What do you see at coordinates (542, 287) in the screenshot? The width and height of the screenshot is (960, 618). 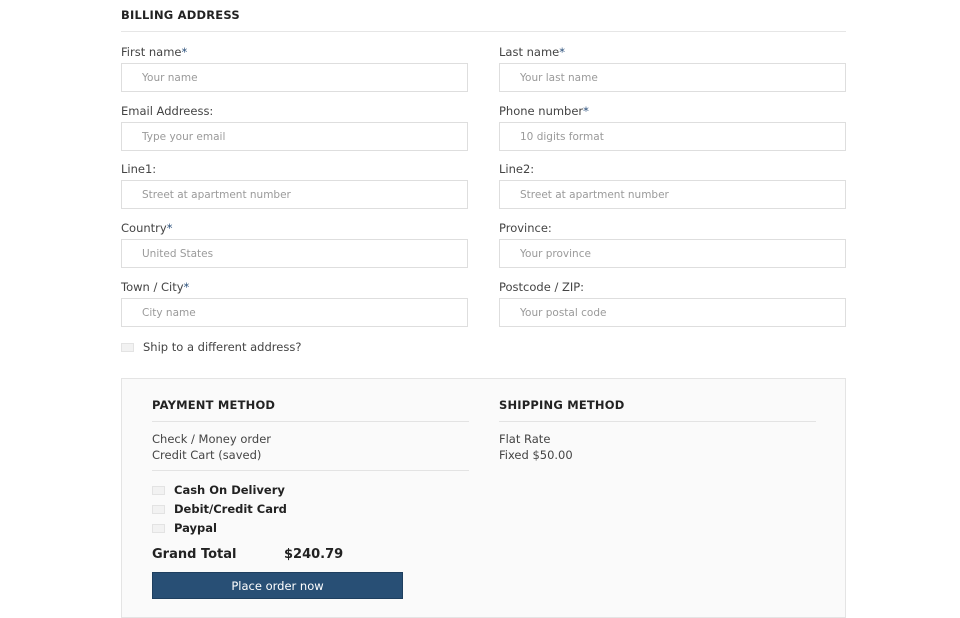 I see `postcode-label: Postcode / ZIP:` at bounding box center [542, 287].